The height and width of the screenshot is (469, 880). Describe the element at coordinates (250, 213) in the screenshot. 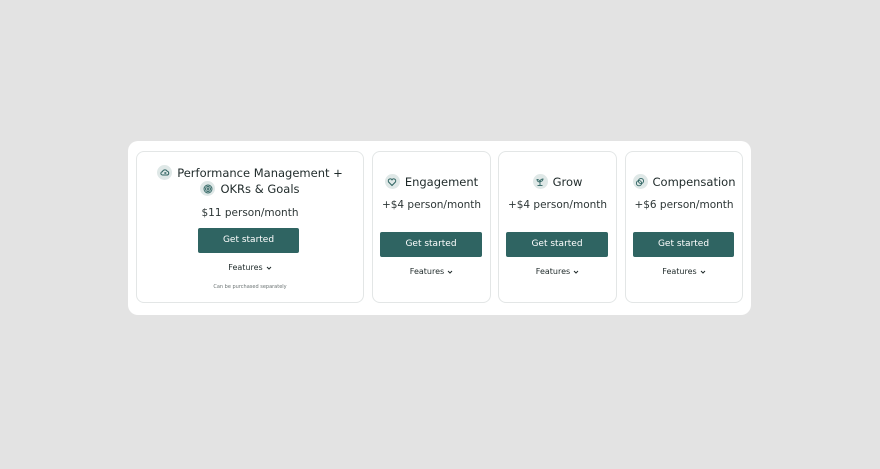

I see `price-label: $11 person/month` at that location.